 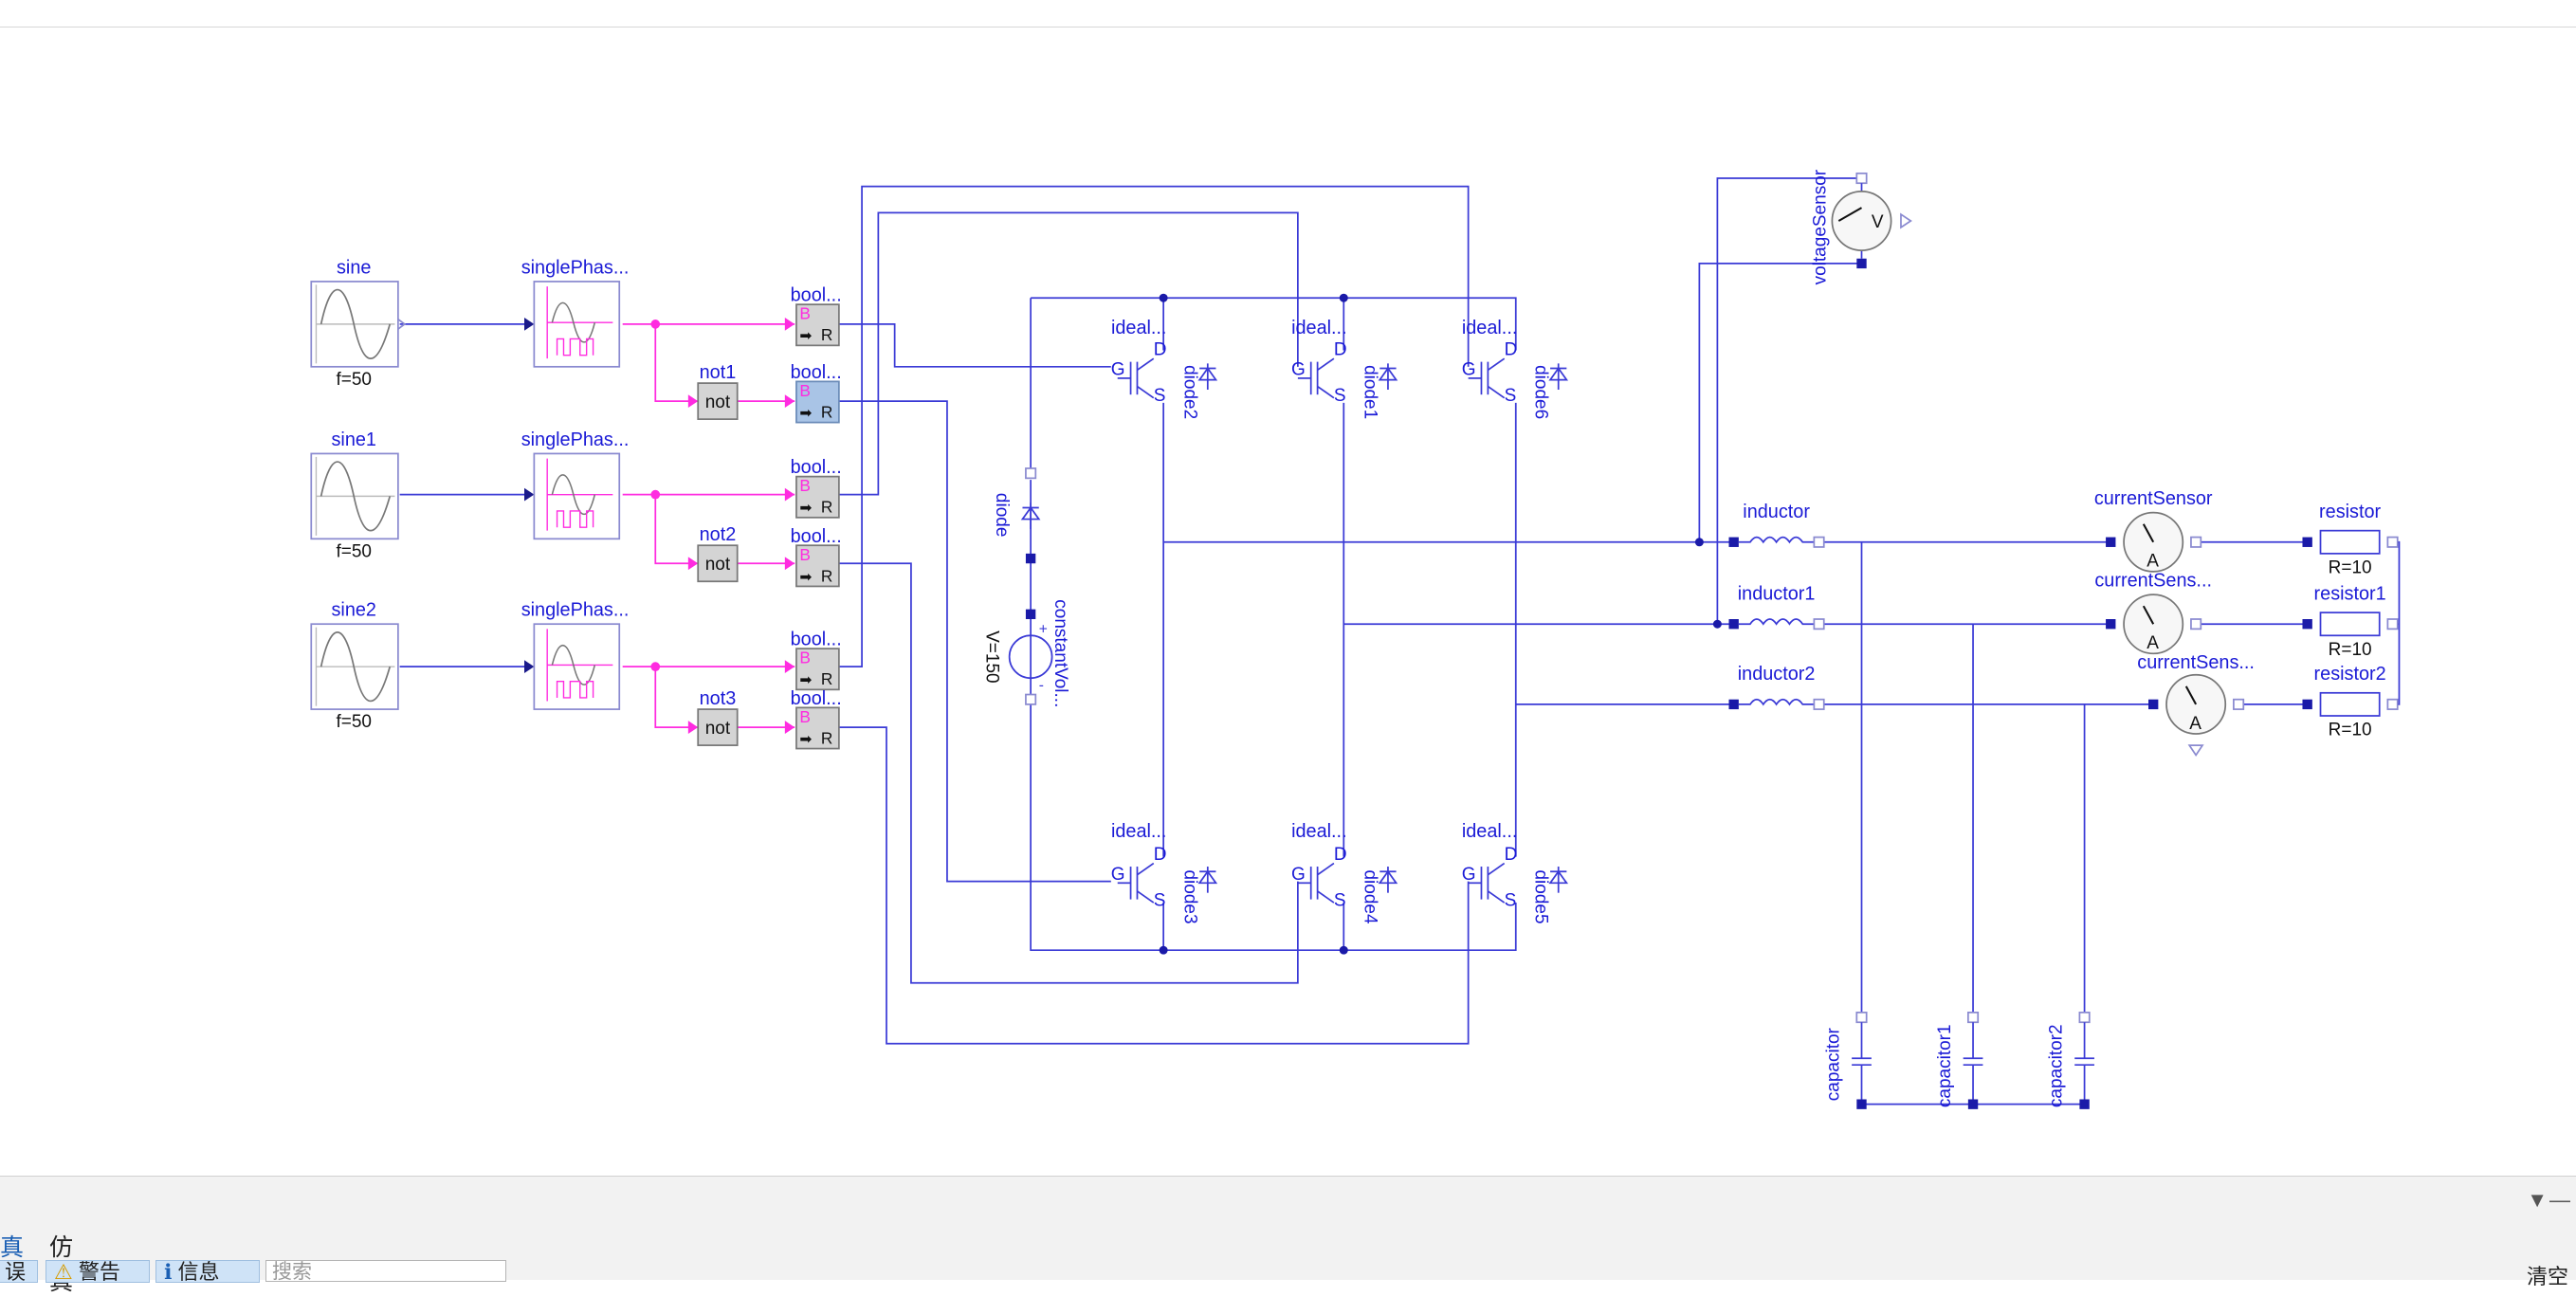 What do you see at coordinates (354, 495) in the screenshot?
I see `sine-source-1: sine1 f=50` at bounding box center [354, 495].